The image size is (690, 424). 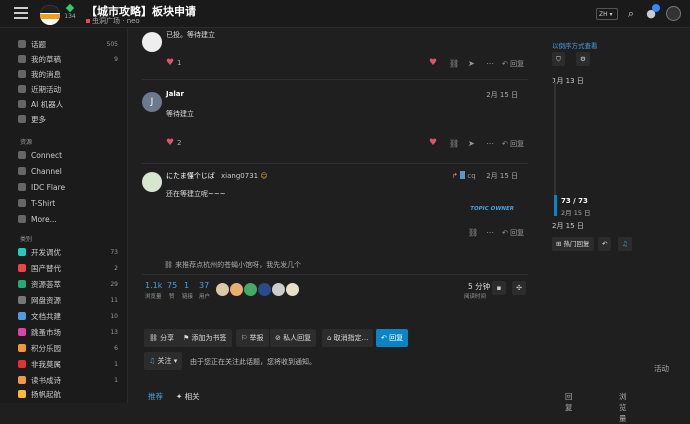 I want to click on post-avatar: J, so click(x=152, y=102).